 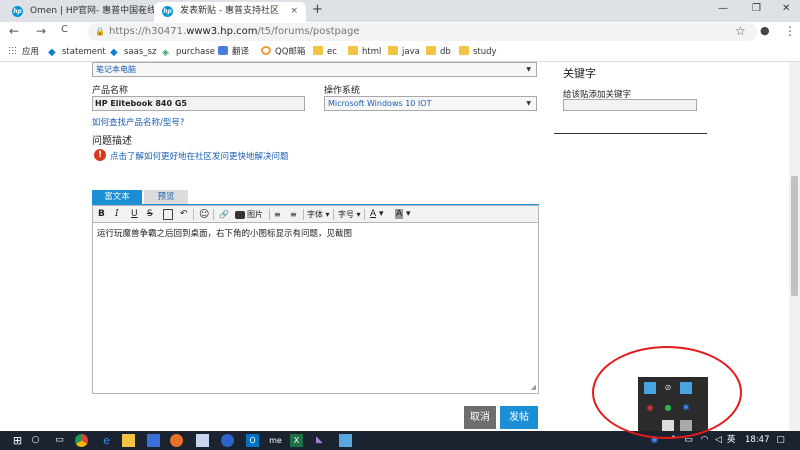 I want to click on bookmark-translate: 翻译, so click(x=233, y=52).